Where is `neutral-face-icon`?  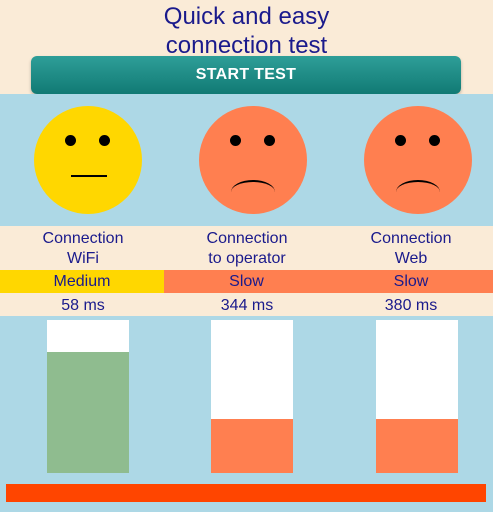
neutral-face-icon is located at coordinates (88, 160).